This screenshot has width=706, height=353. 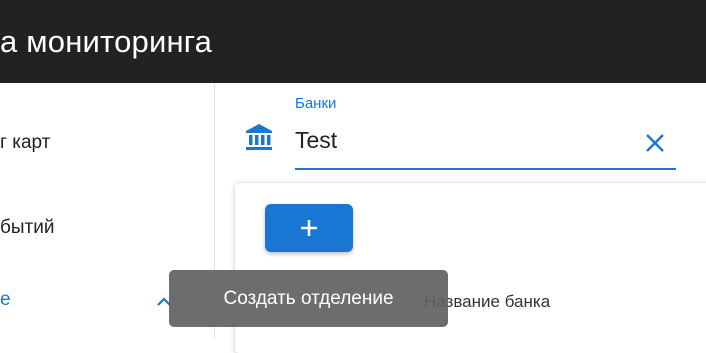 What do you see at coordinates (465, 140) in the screenshot?
I see `bank-search-input` at bounding box center [465, 140].